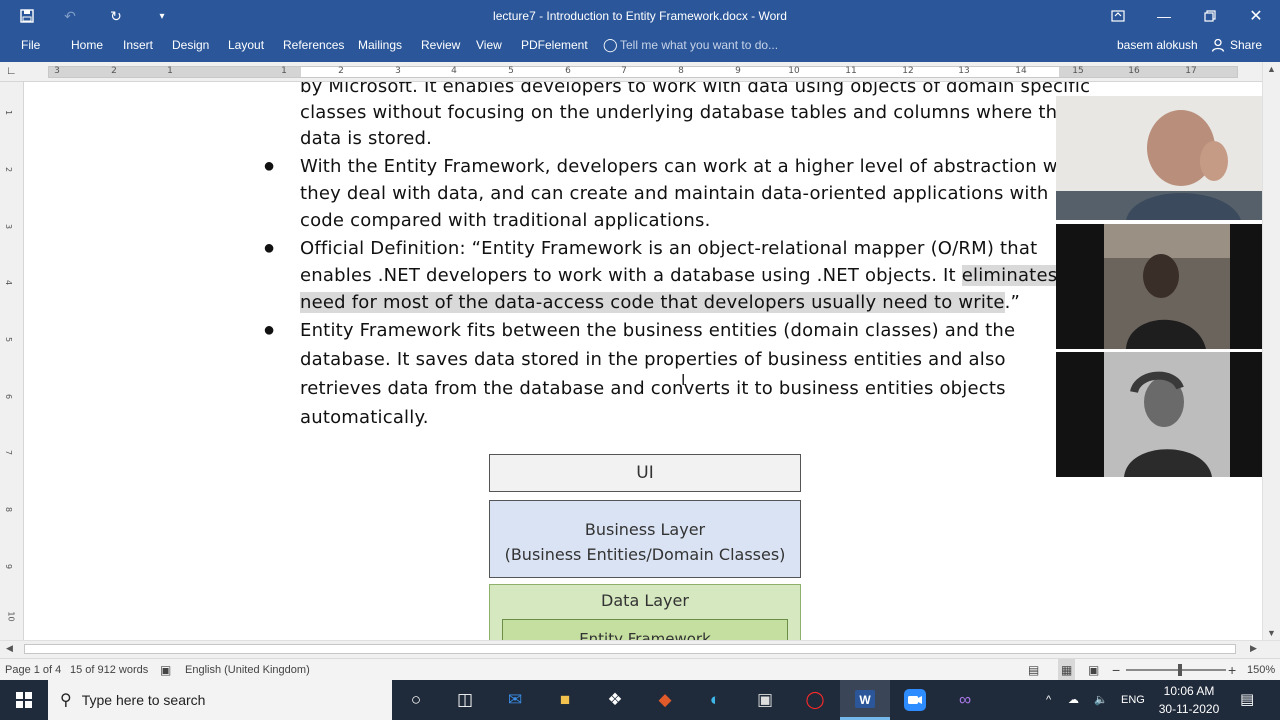 The image size is (1280, 720). What do you see at coordinates (190, 45) in the screenshot?
I see `tab-design: Design` at bounding box center [190, 45].